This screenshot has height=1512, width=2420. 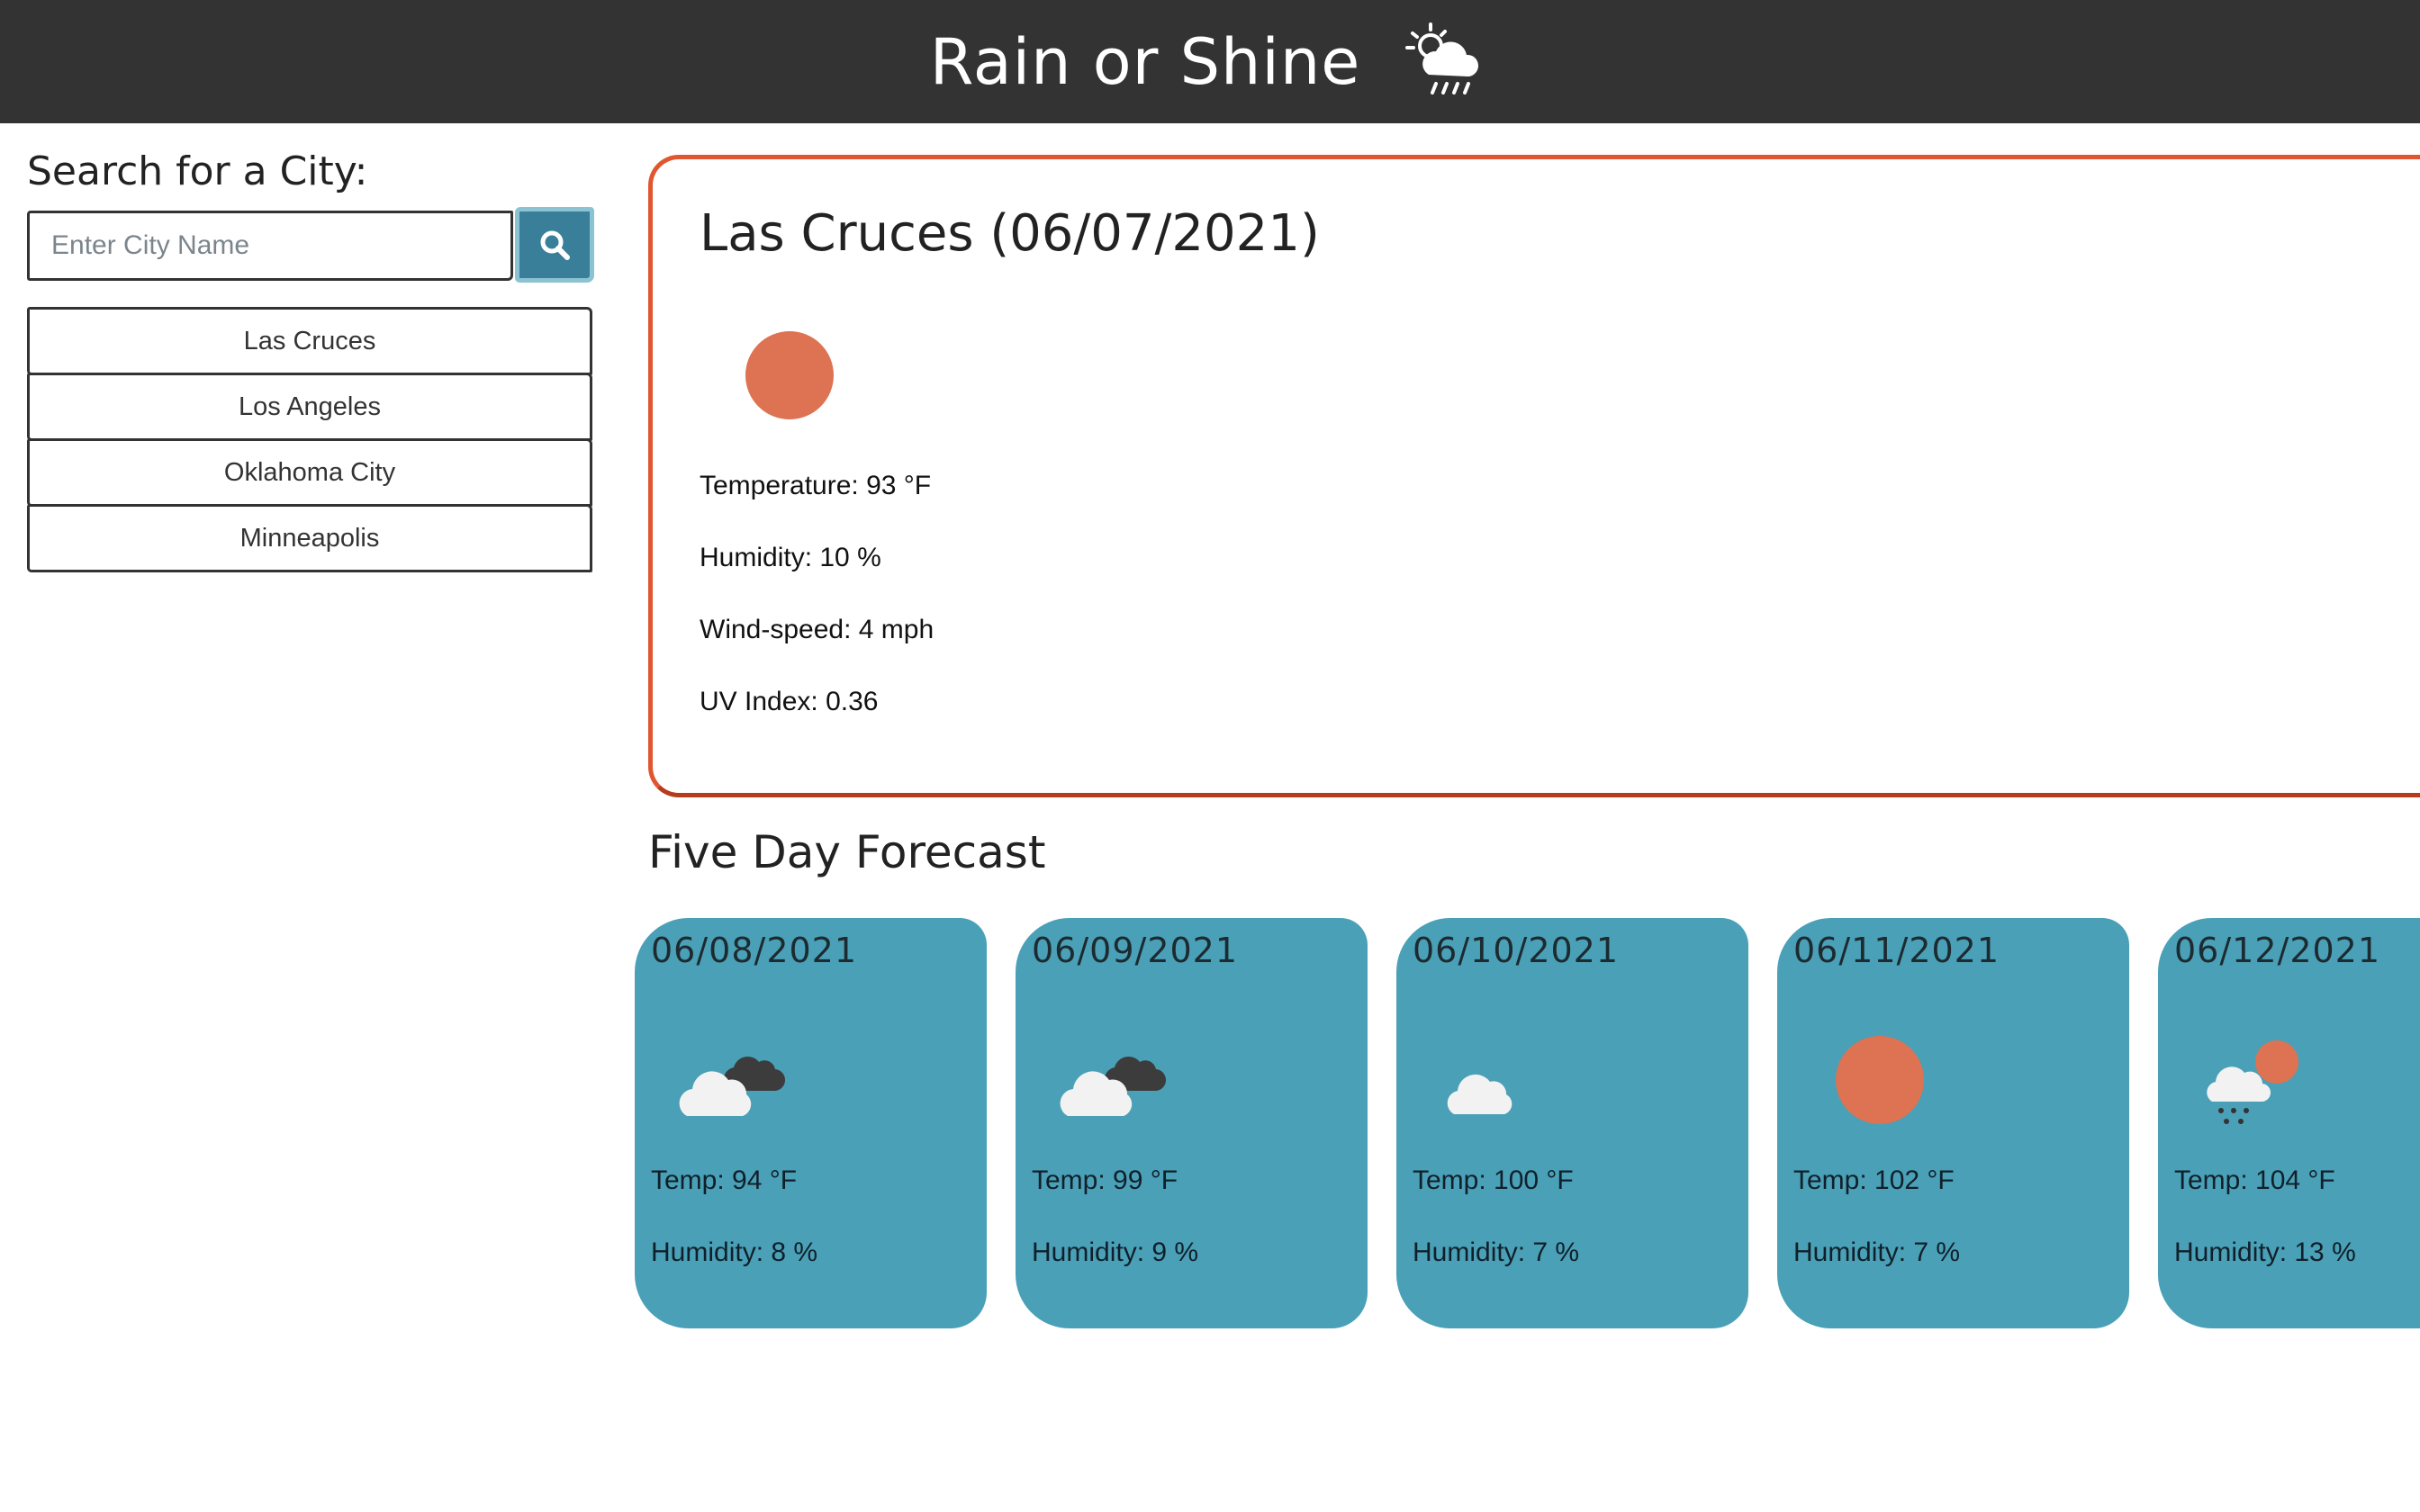 What do you see at coordinates (811, 1123) in the screenshot?
I see `forecast-card: 06/08/2021 Temp: 94 °F Humidity: 8 %` at bounding box center [811, 1123].